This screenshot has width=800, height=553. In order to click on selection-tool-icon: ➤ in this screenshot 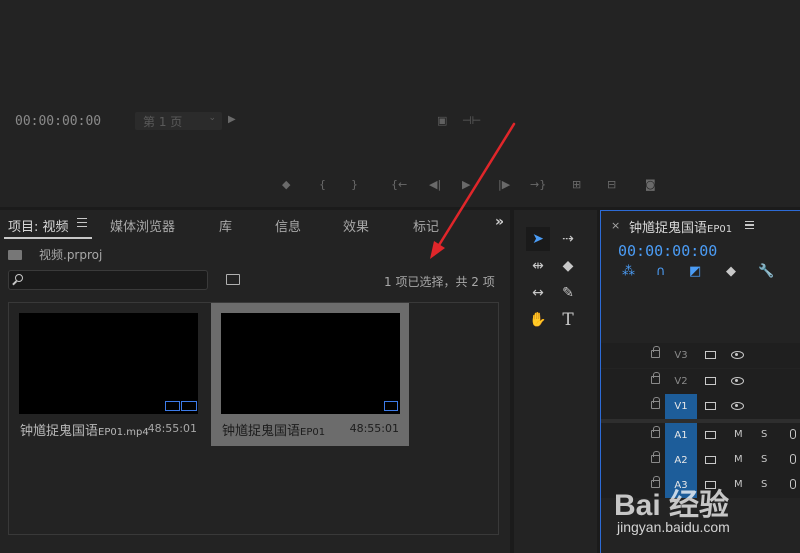, I will do `click(538, 239)`.